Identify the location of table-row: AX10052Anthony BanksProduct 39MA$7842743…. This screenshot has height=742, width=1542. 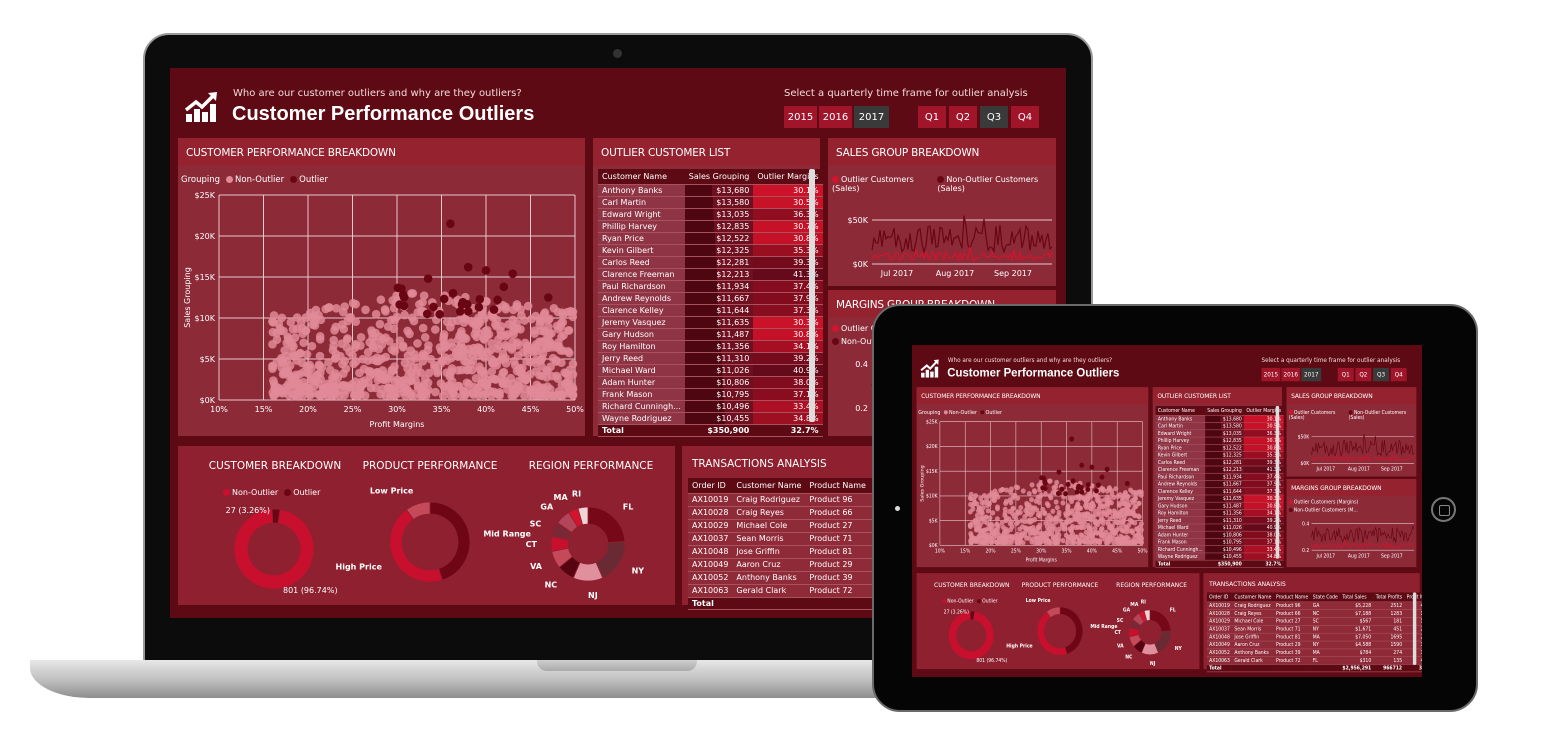
(1314, 652).